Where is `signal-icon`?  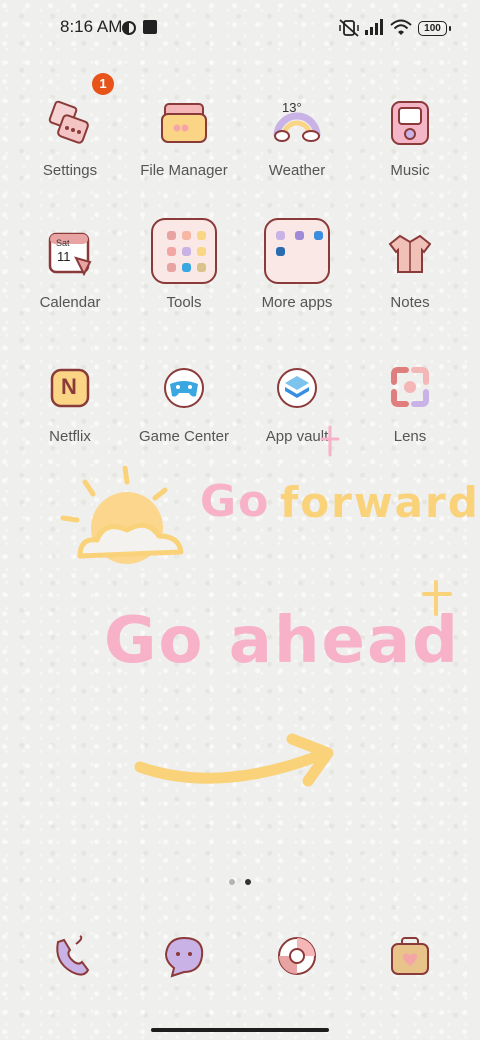
signal-icon is located at coordinates (374, 27).